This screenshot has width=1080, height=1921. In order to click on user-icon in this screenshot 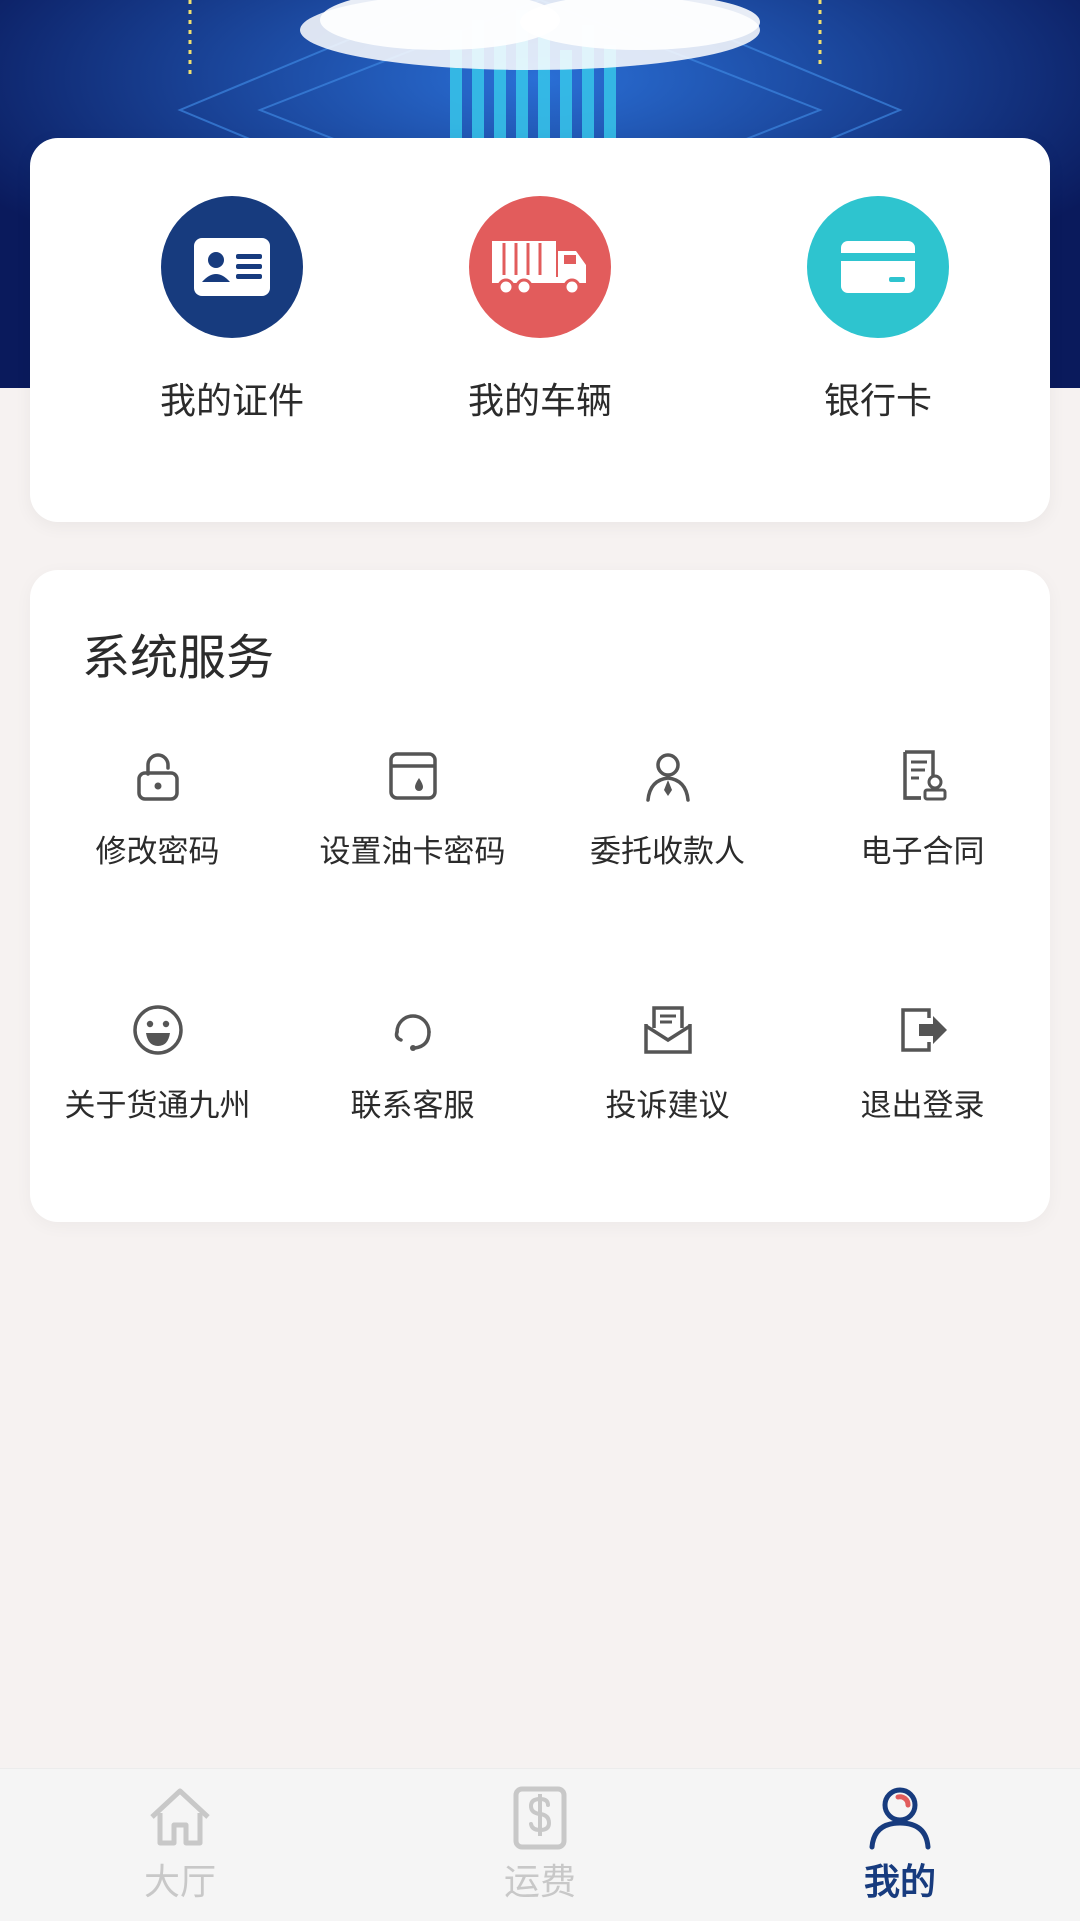, I will do `click(900, 1818)`.